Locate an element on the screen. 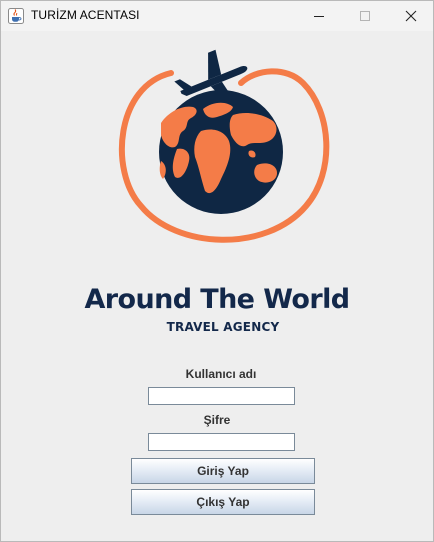 This screenshot has width=434, height=542. password-field is located at coordinates (221, 442).